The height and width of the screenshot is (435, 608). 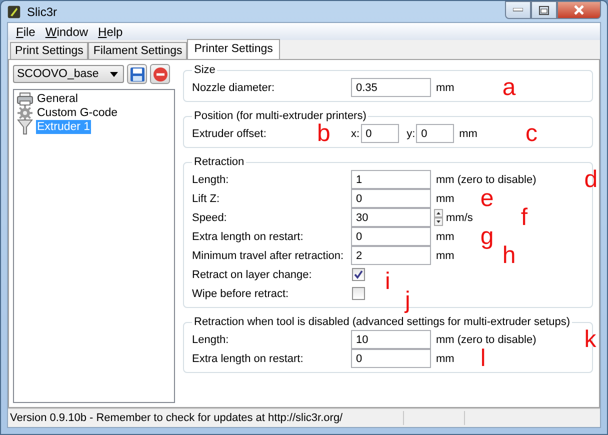 I want to click on field-label: Speed:, so click(x=210, y=218).